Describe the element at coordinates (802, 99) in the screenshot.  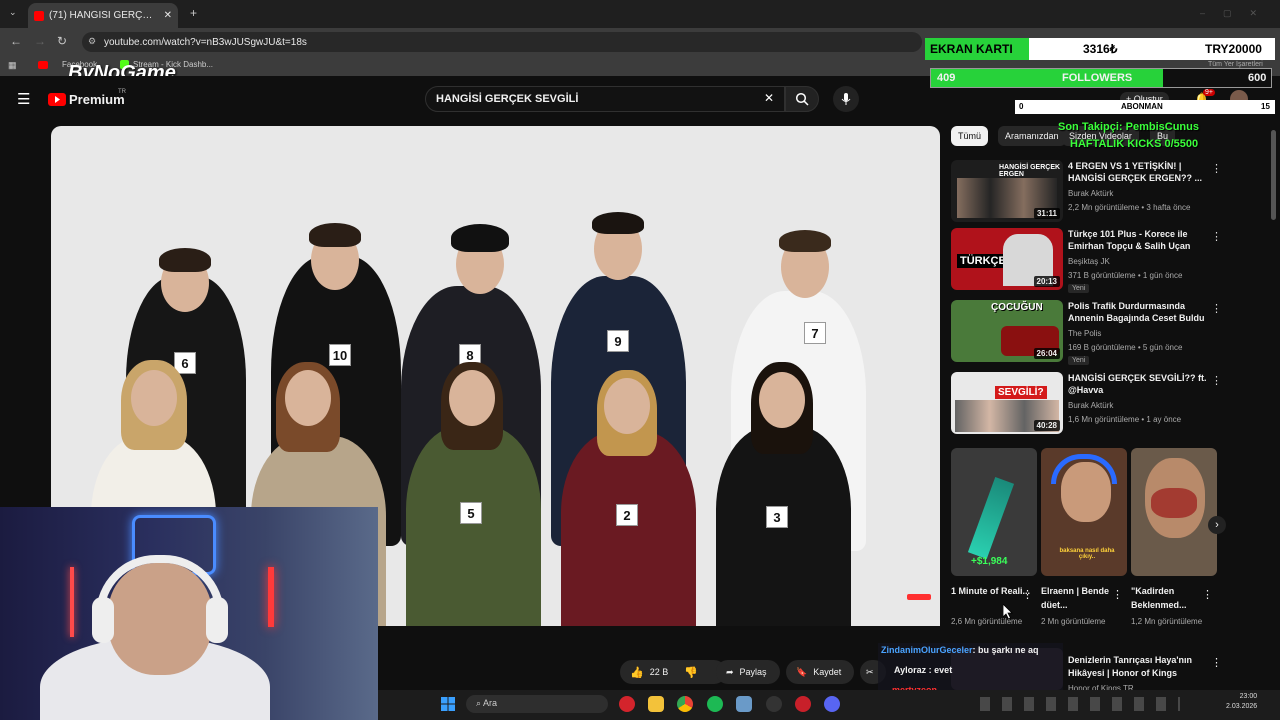
I see `search-button` at that location.